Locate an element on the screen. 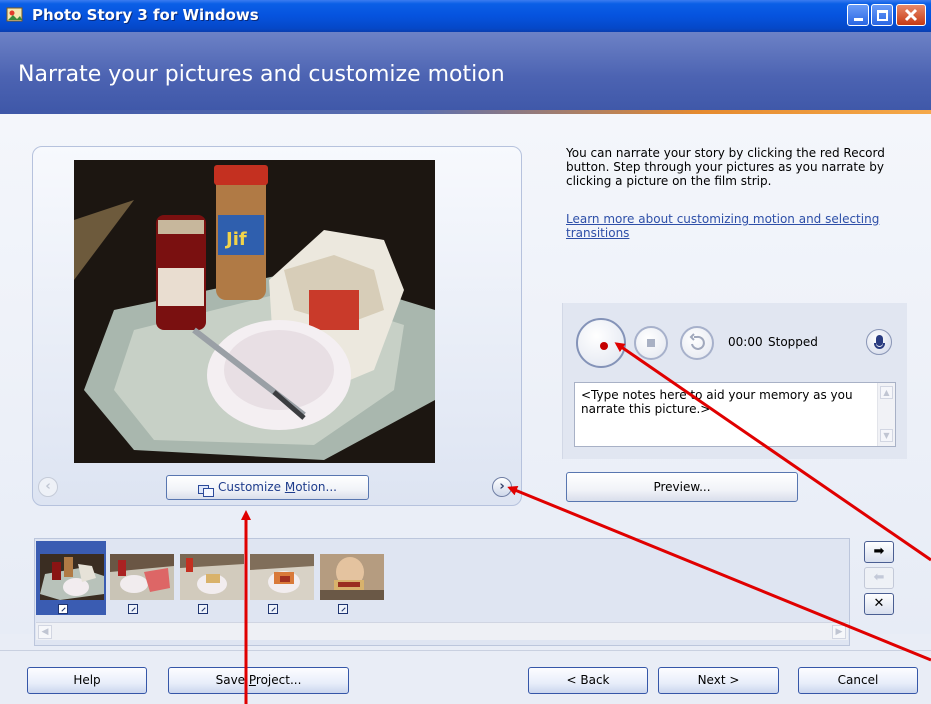 This screenshot has width=931, height=704. chevron-left-icon: ‹ is located at coordinates (48, 486).